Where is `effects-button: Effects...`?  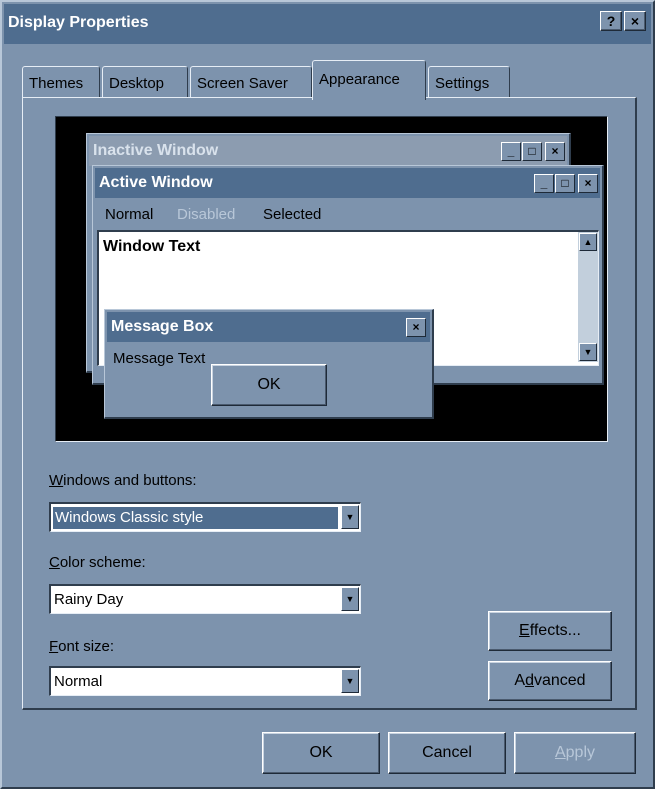
effects-button: Effects... is located at coordinates (550, 631).